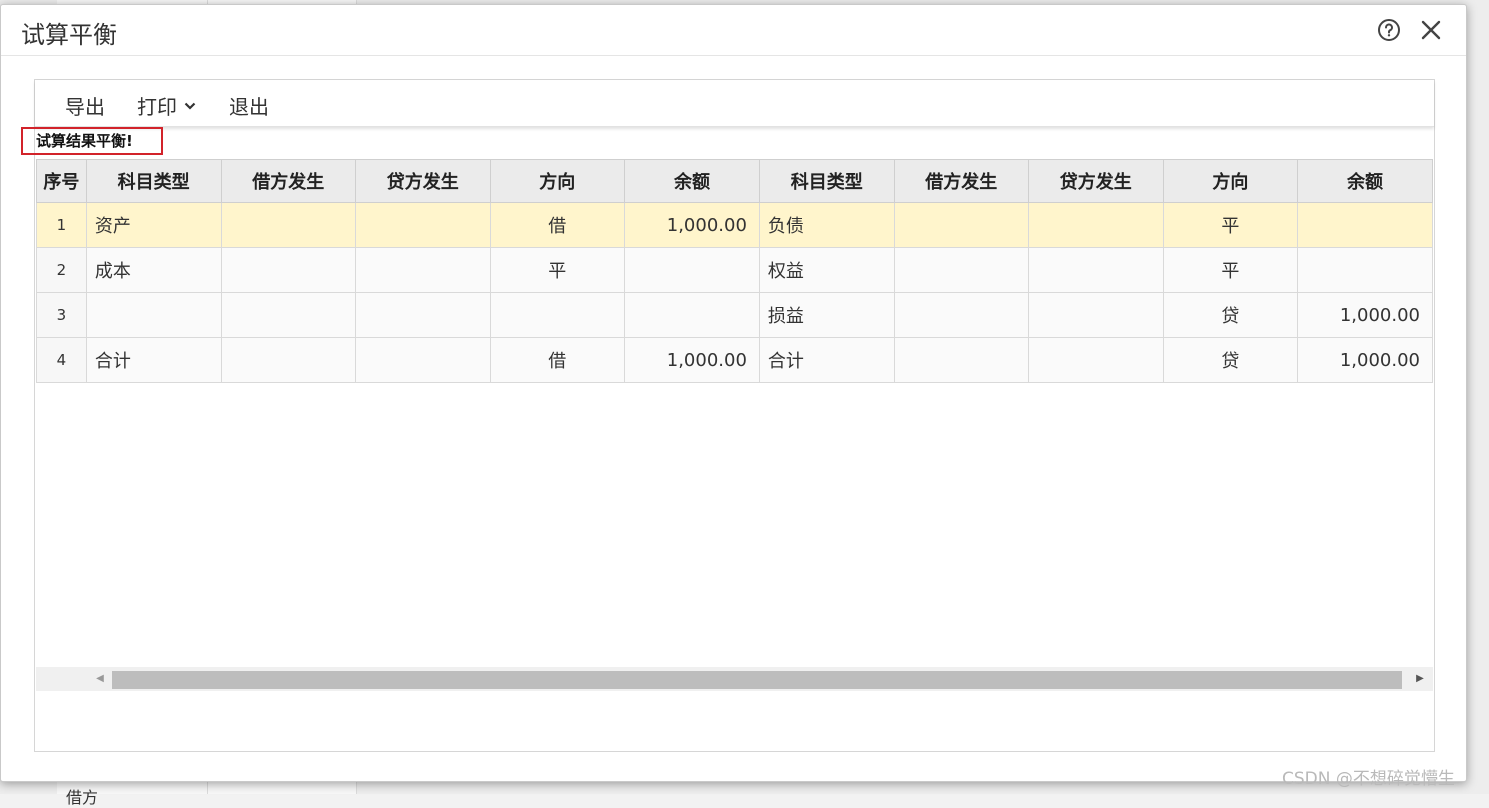 This screenshot has height=808, width=1489. What do you see at coordinates (1096, 181) in the screenshot?
I see `column-header-credit-right: 贷方发生` at bounding box center [1096, 181].